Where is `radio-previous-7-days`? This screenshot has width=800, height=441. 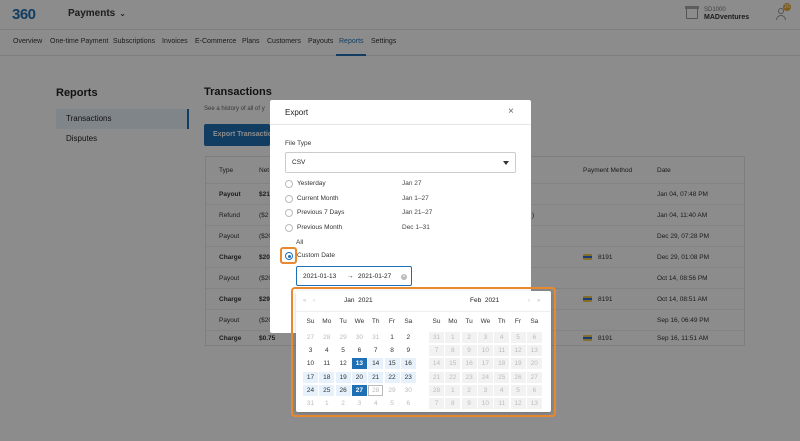 radio-previous-7-days is located at coordinates (289, 213).